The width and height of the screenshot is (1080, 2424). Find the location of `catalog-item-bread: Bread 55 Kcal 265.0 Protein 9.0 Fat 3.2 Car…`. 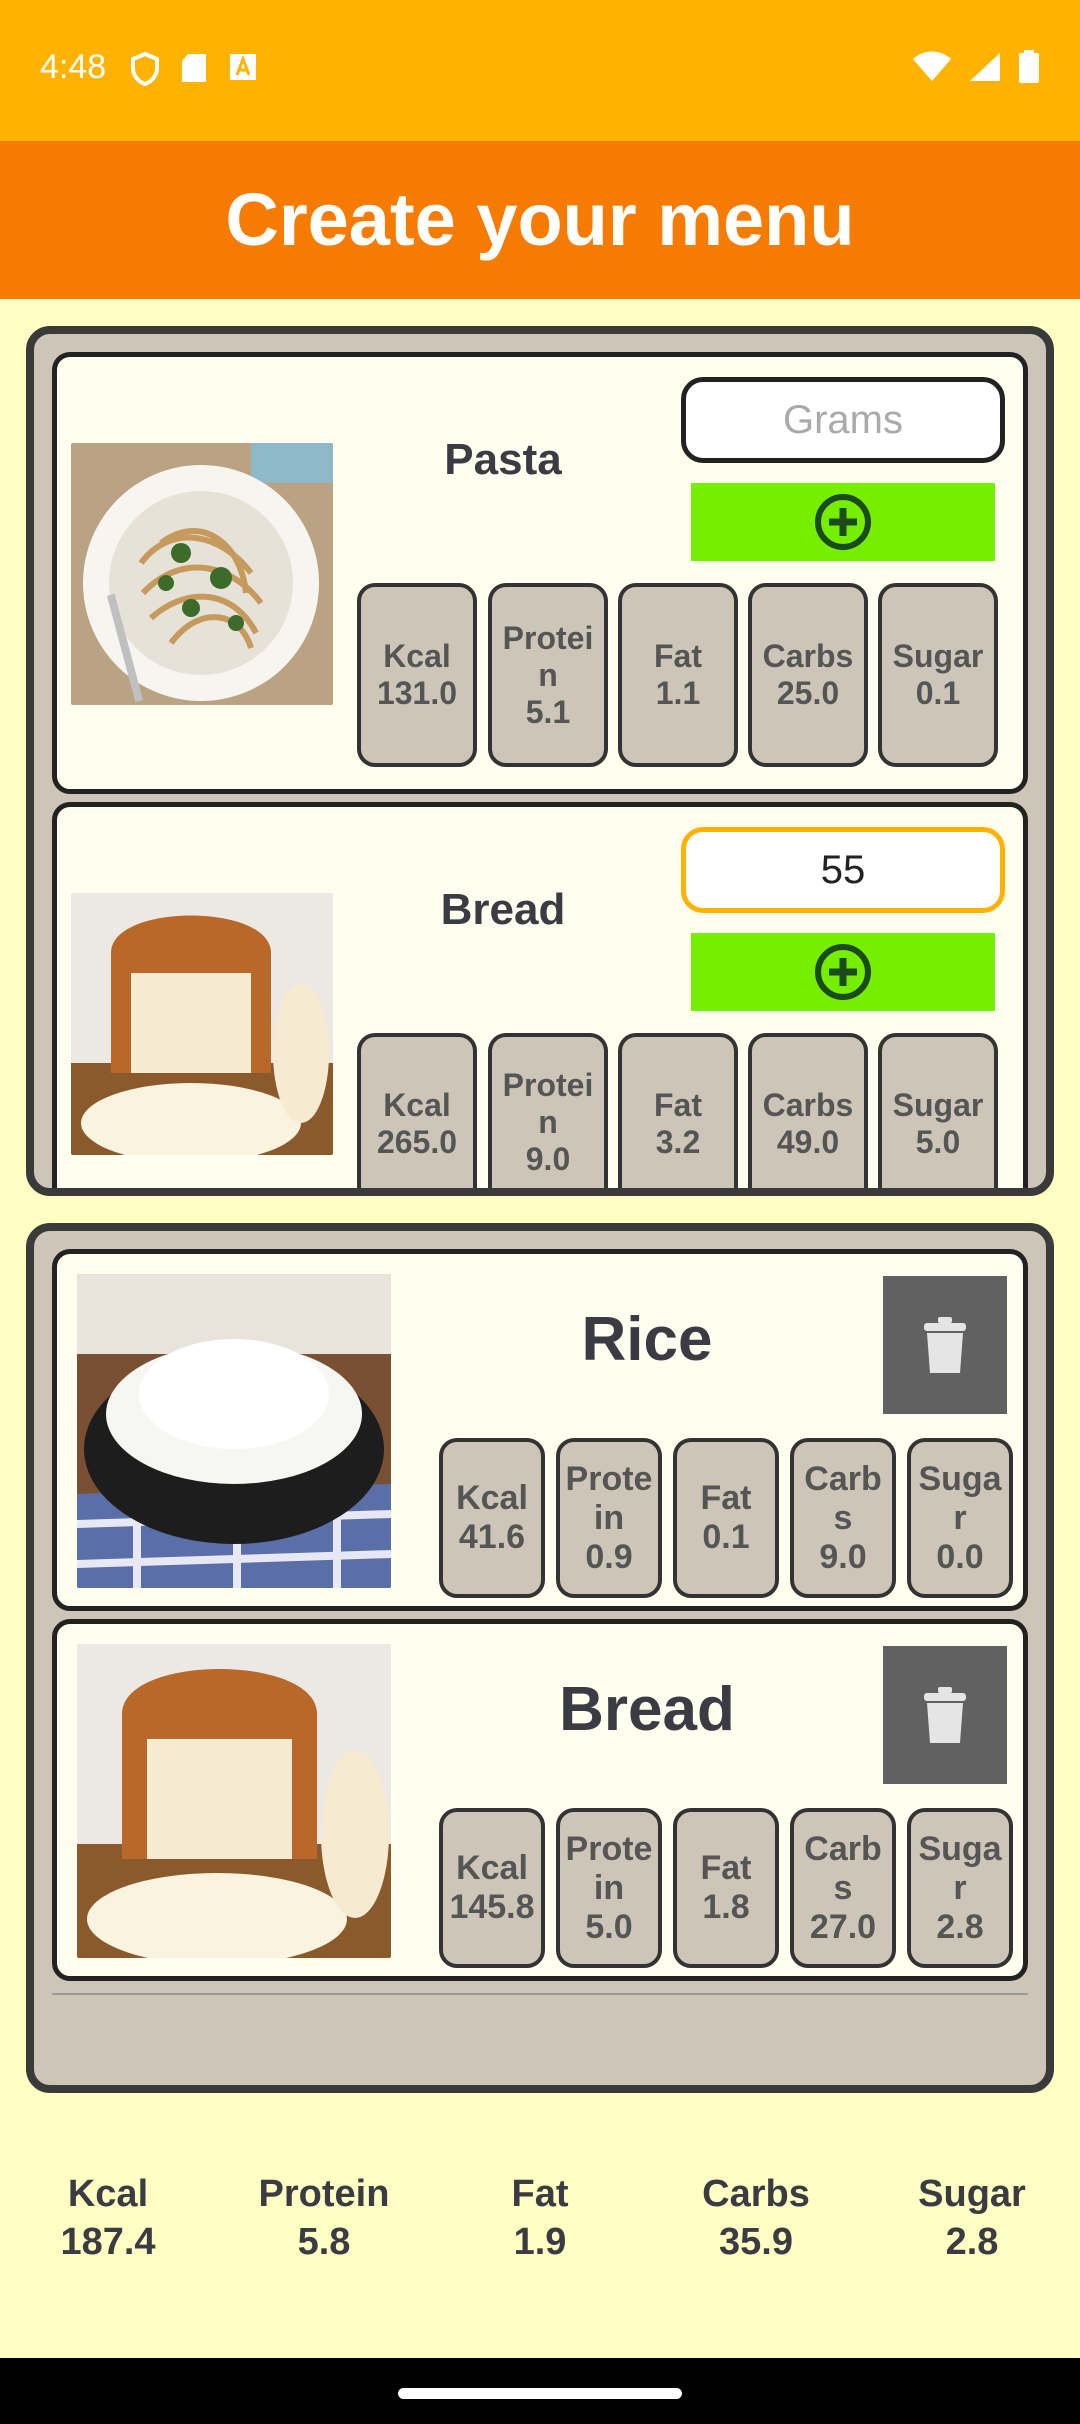

catalog-item-bread: Bread 55 Kcal 265.0 Protein 9.0 Fat 3.2 Car… is located at coordinates (540, 995).